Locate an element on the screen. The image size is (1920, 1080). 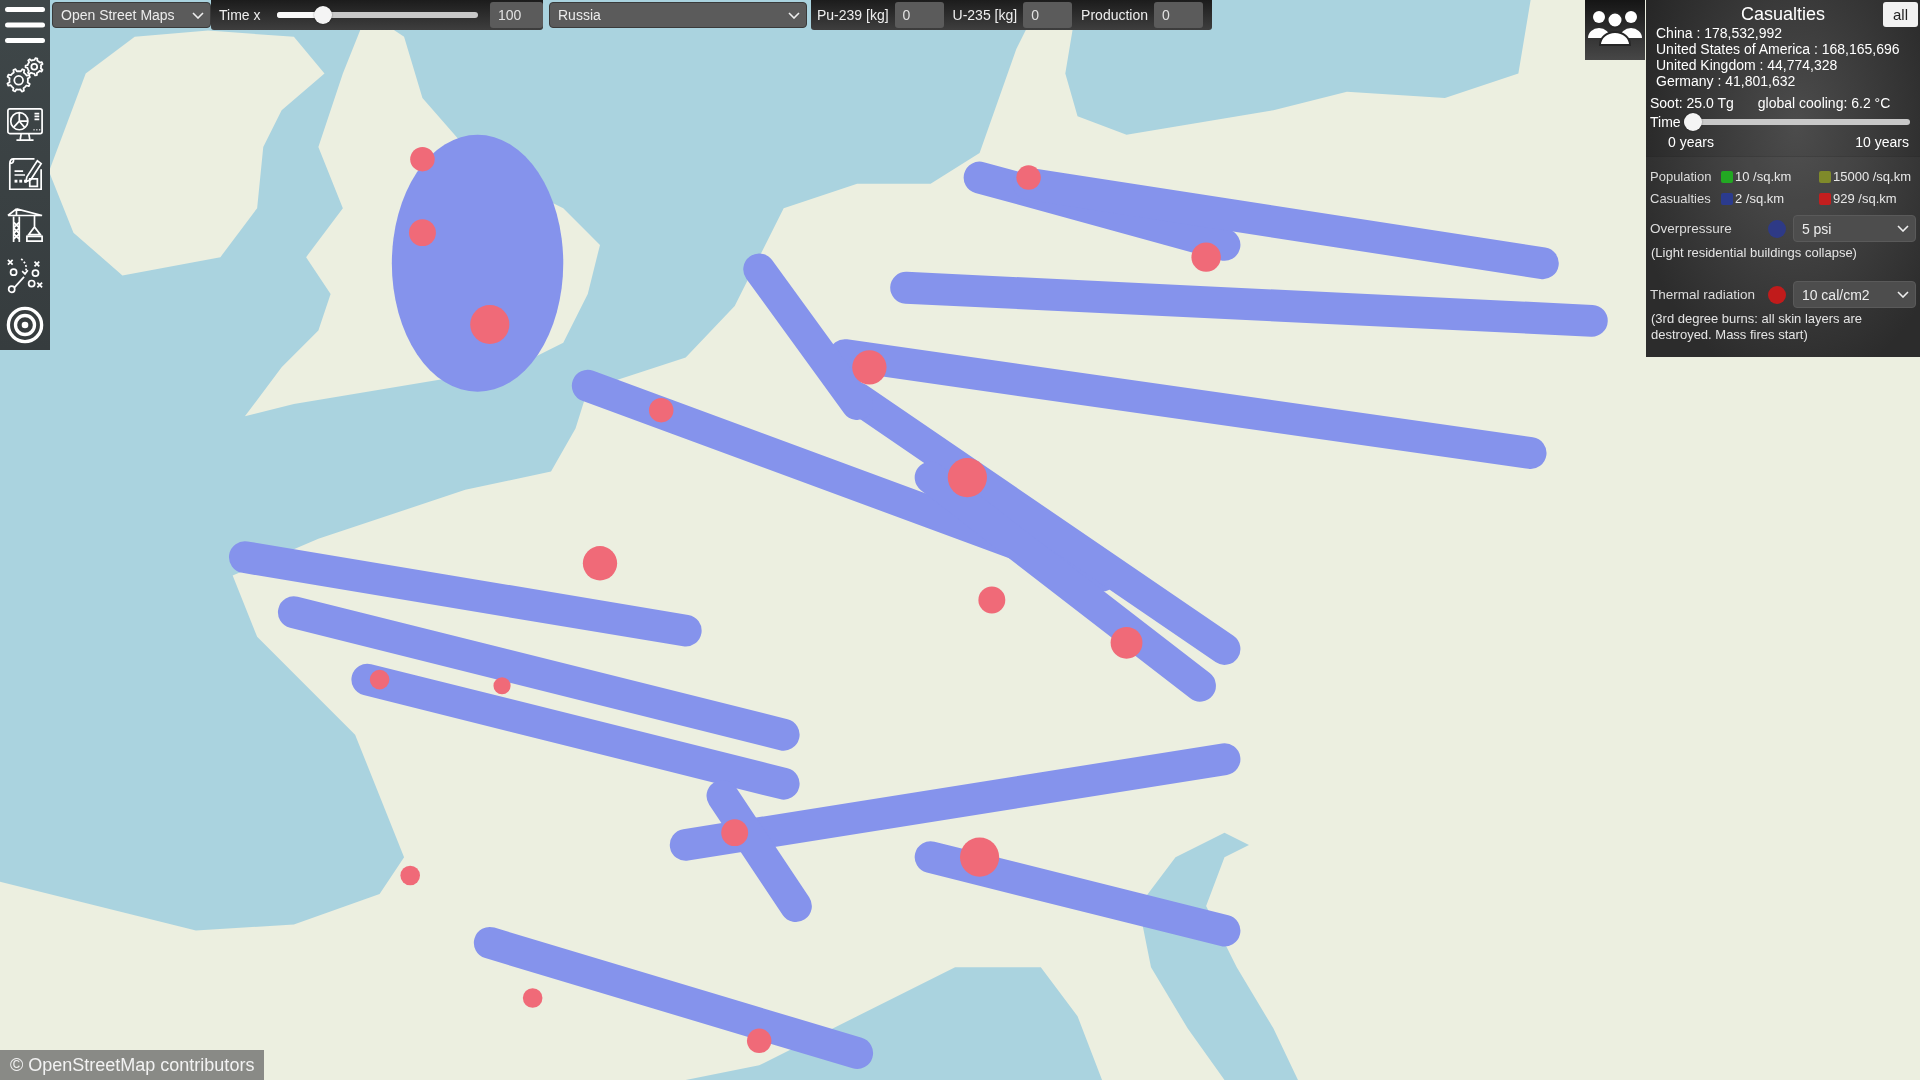
time-label: Time x is located at coordinates (240, 15).